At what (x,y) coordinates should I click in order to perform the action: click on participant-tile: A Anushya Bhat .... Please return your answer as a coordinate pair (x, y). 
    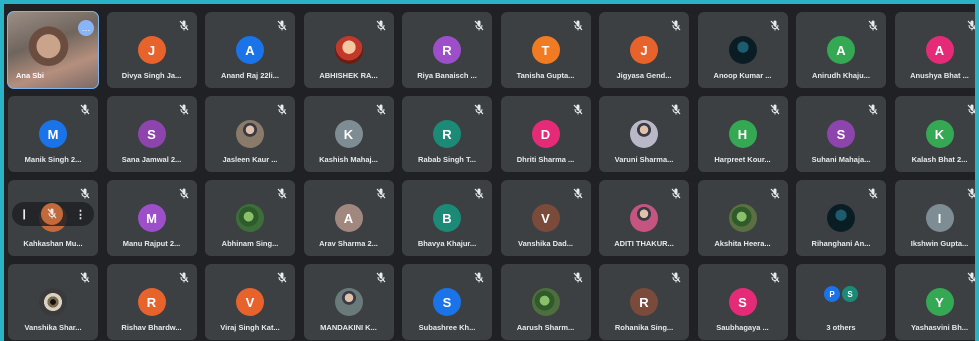
    Looking at the image, I should click on (934, 50).